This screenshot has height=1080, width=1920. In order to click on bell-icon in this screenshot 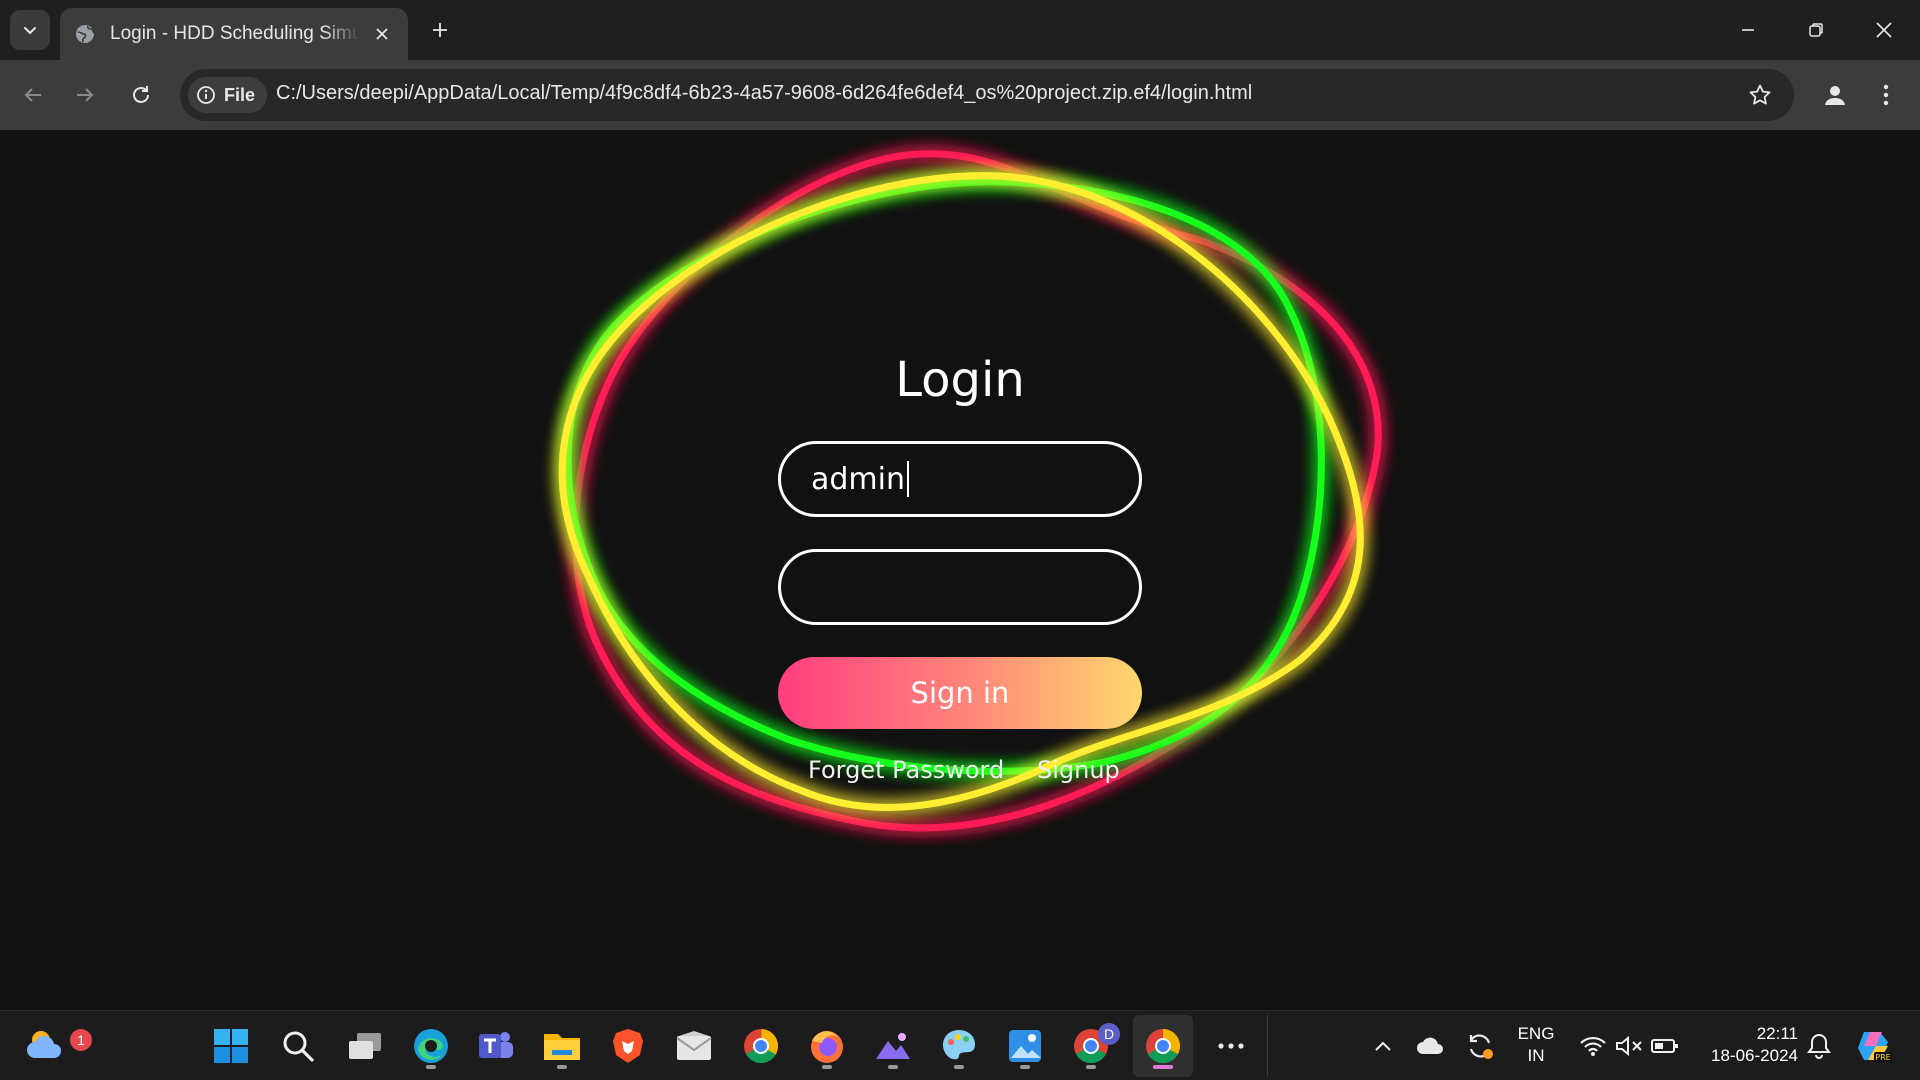, I will do `click(1819, 1046)`.